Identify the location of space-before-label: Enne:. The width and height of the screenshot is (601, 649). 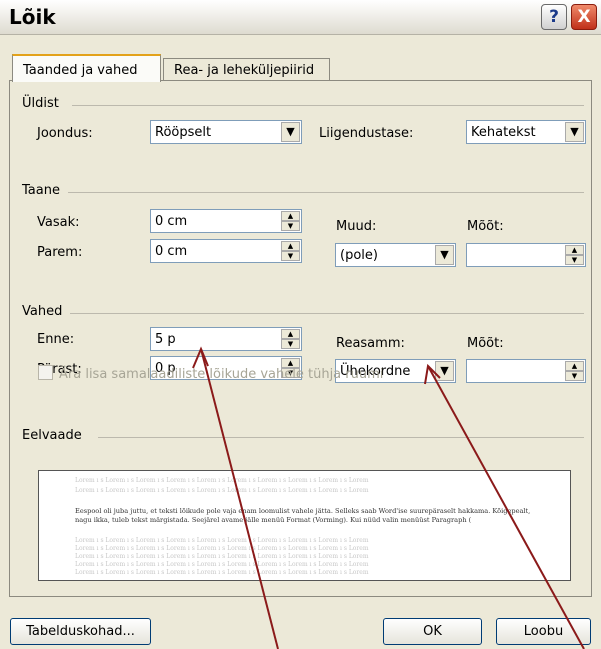
(56, 339).